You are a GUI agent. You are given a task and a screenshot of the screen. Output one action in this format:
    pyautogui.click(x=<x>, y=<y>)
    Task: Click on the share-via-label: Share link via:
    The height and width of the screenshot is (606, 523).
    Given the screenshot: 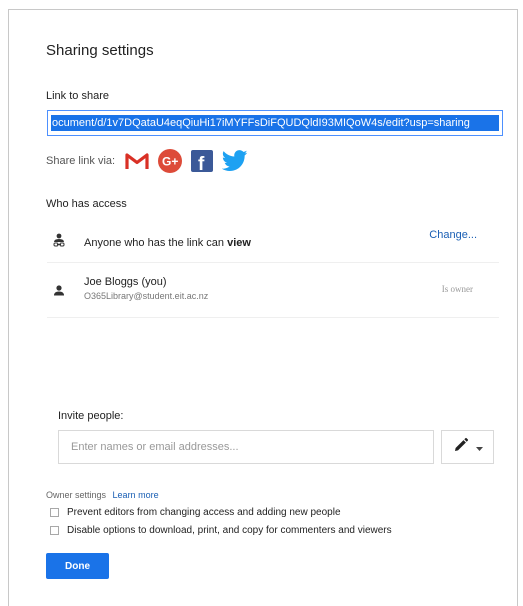 What is the action you would take?
    pyautogui.click(x=81, y=161)
    